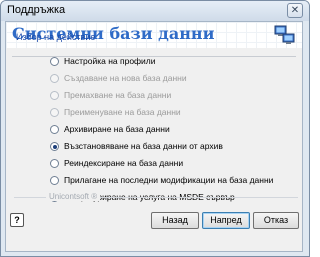 The height and width of the screenshot is (257, 320). Describe the element at coordinates (284, 34) in the screenshot. I see `computers-icon` at that location.